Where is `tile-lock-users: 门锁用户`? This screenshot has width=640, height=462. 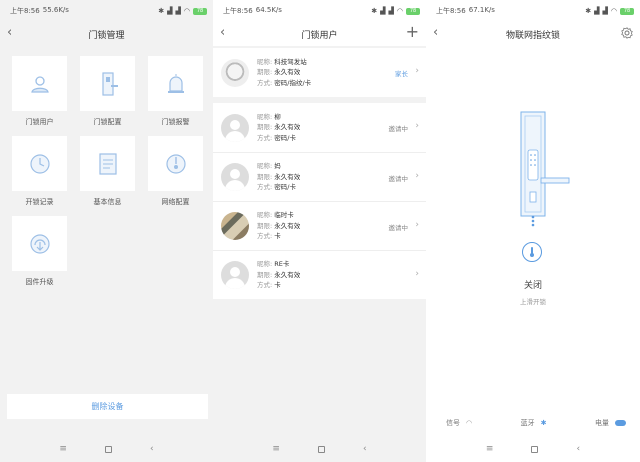
tile-lock-users: 门锁用户 is located at coordinates (39, 96).